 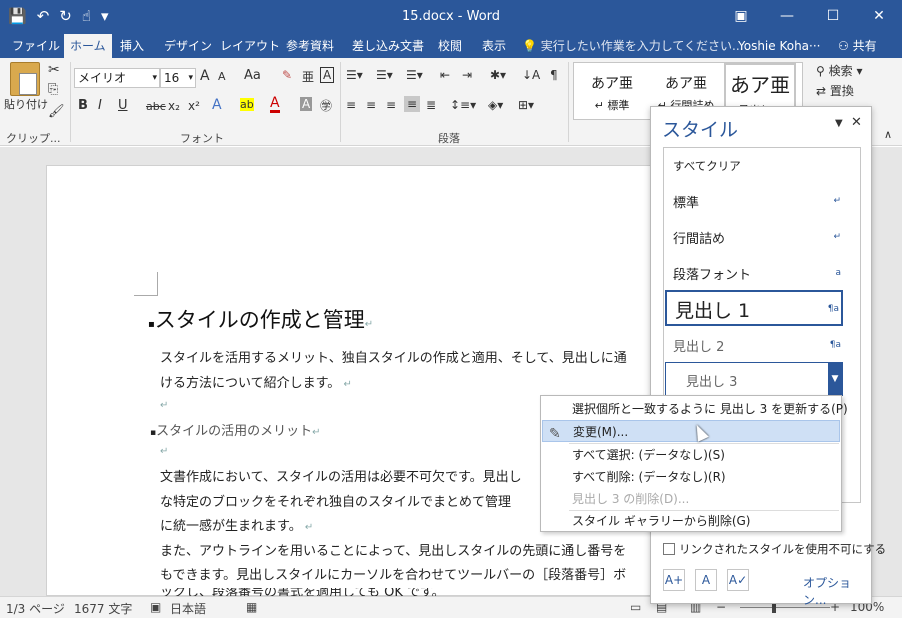 What do you see at coordinates (391, 105) in the screenshot?
I see `align-right-icon: ≡` at bounding box center [391, 105].